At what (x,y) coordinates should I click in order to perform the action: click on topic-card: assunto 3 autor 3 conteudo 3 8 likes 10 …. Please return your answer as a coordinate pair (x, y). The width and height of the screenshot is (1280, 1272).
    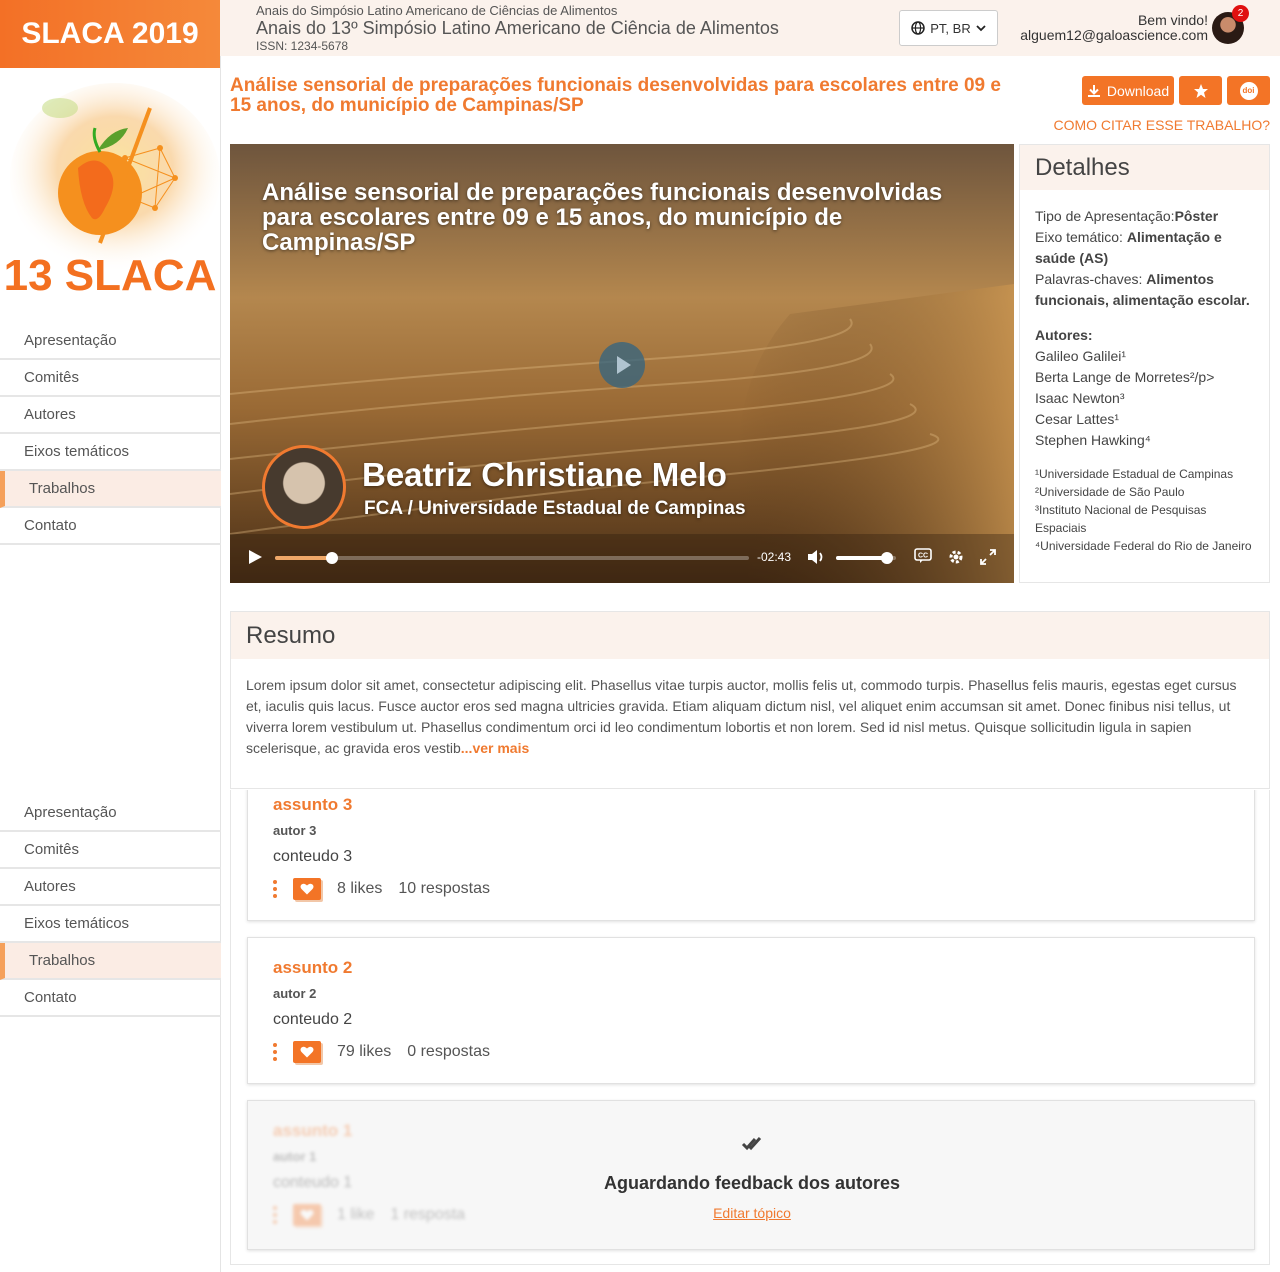
    Looking at the image, I should click on (751, 855).